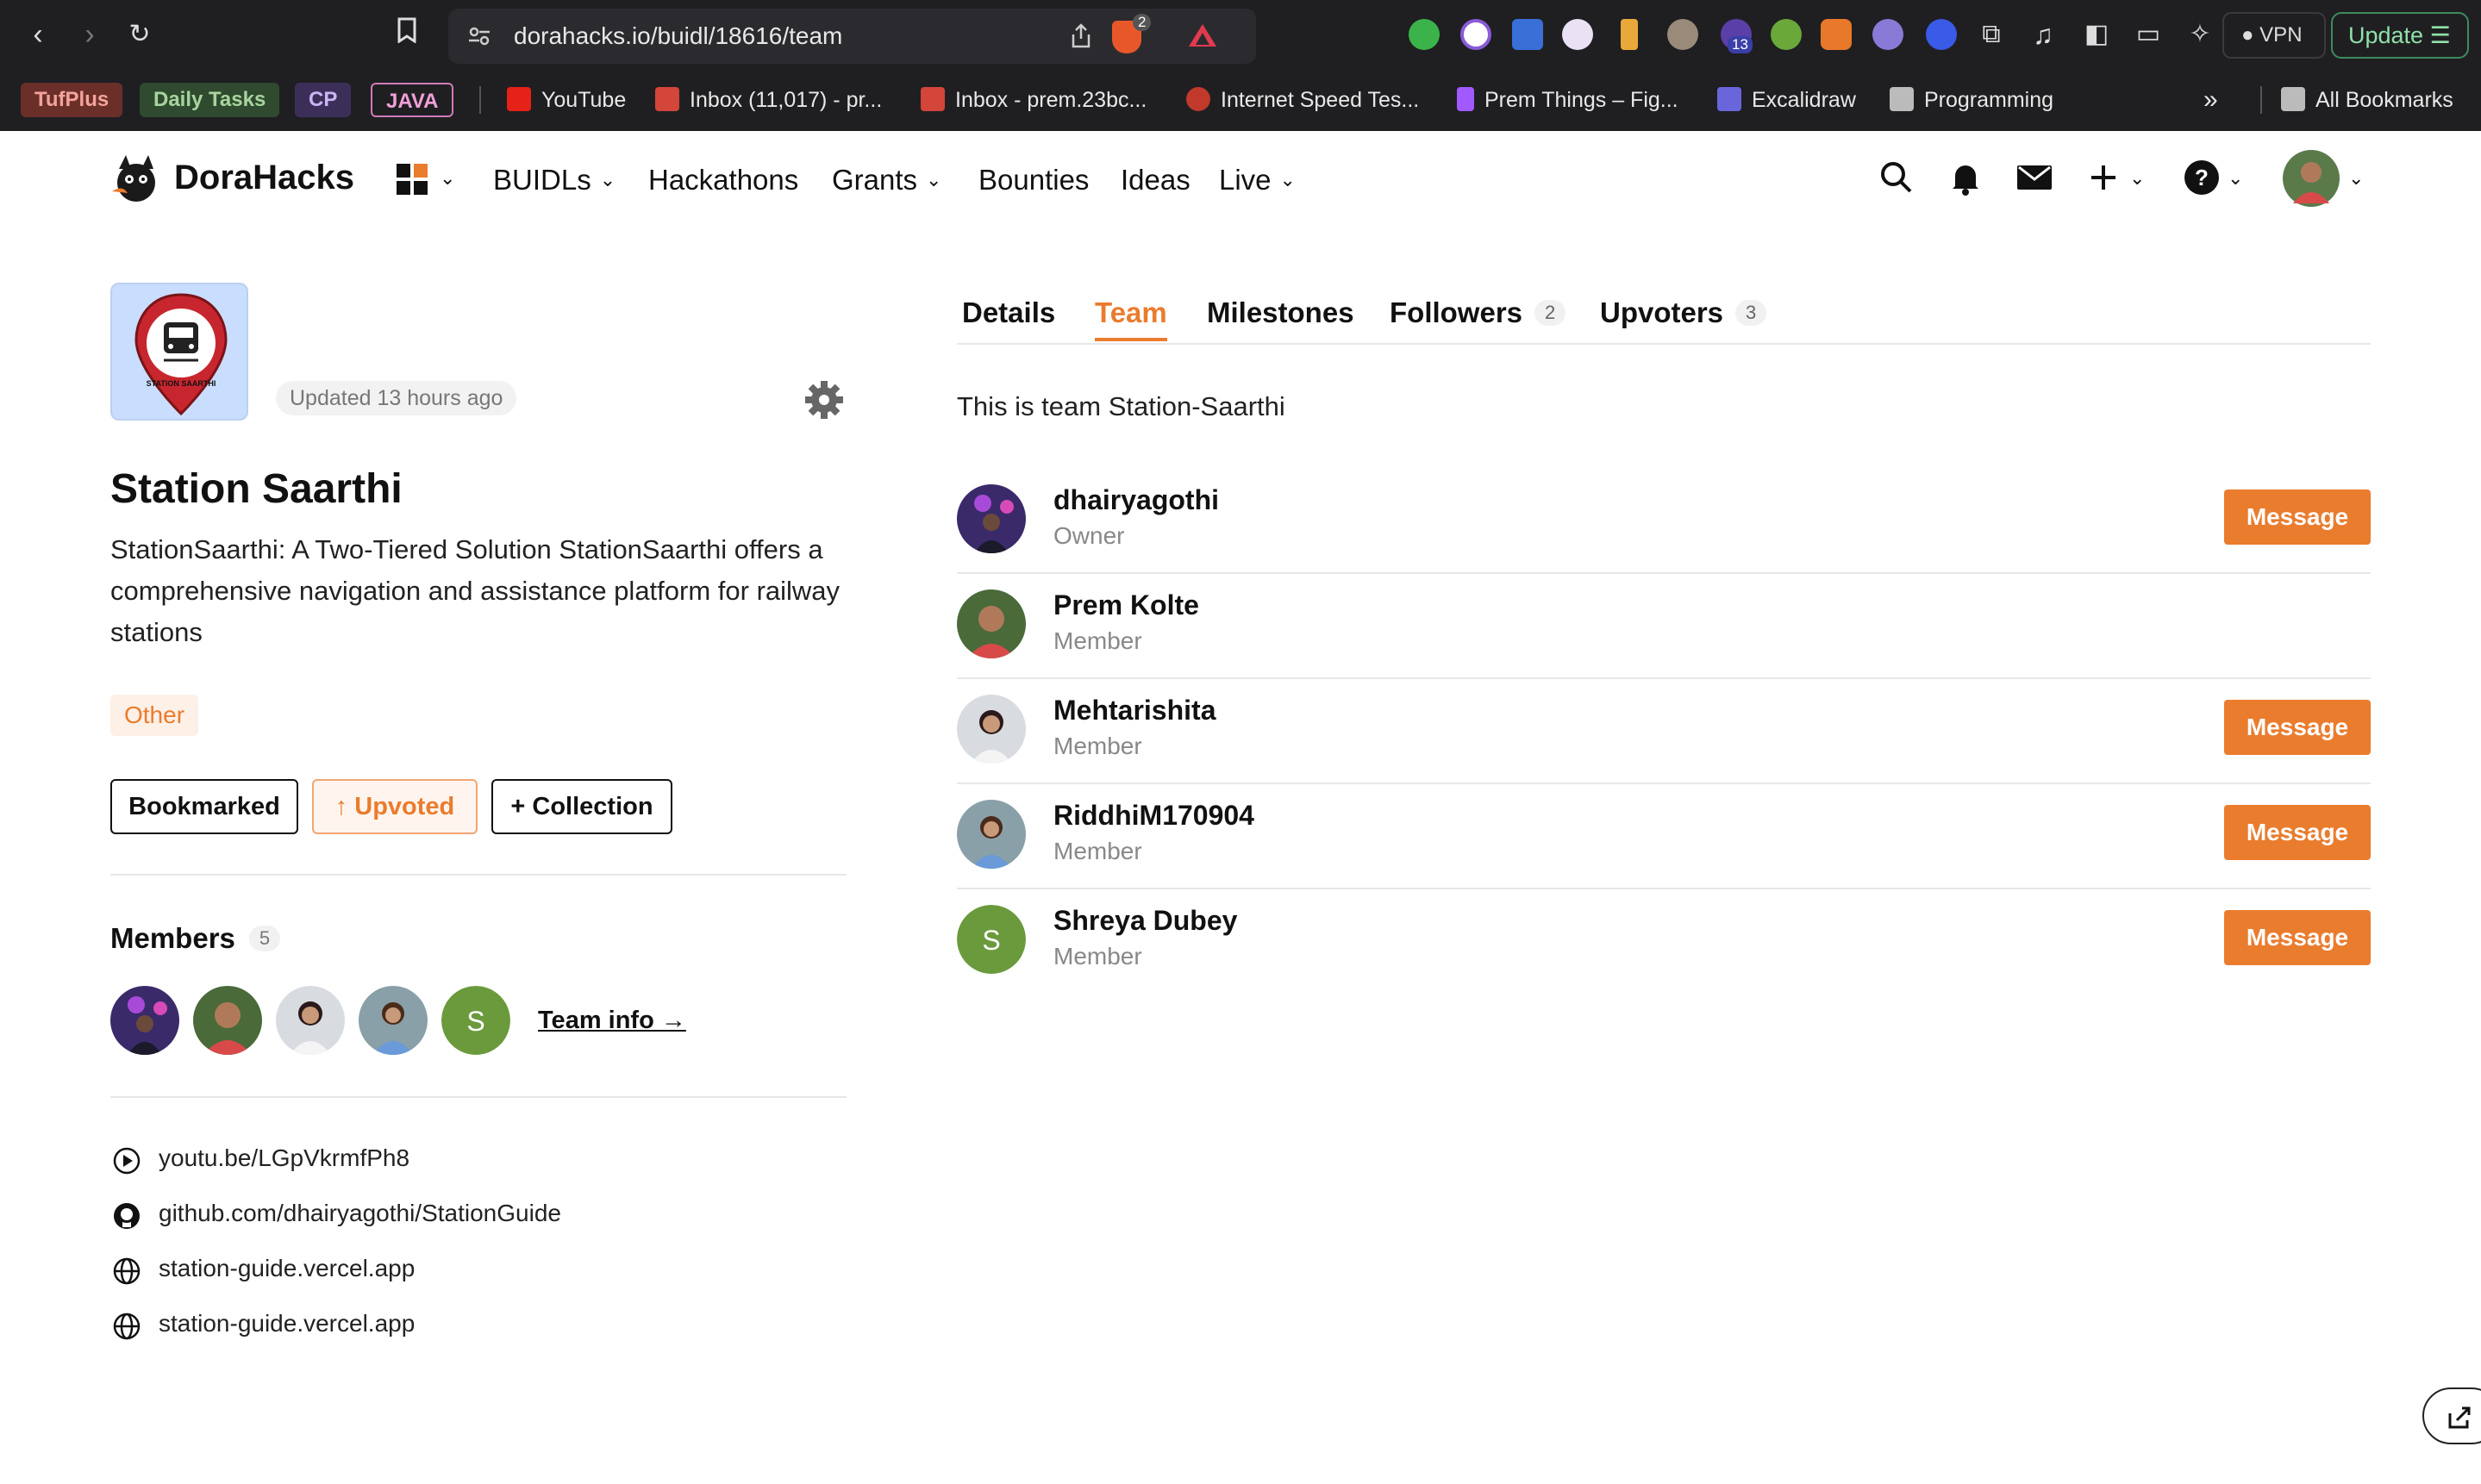  Describe the element at coordinates (612, 1021) in the screenshot. I see `team-info-link: Team info →` at that location.